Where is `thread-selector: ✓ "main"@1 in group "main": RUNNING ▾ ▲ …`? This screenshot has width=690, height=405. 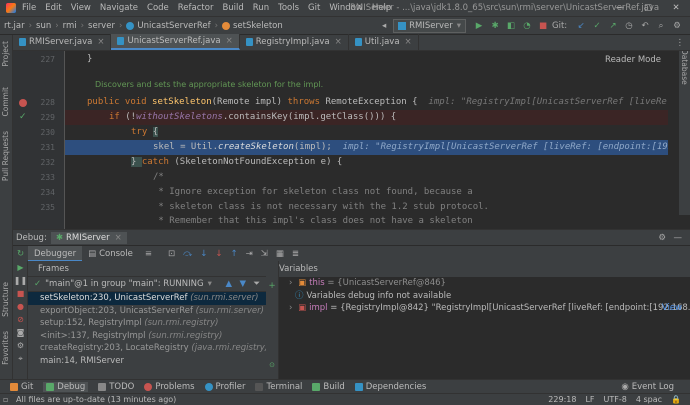
thread-selector: ✓ "main"@1 in group "main": RUNNING ▾ ▲ … is located at coordinates (147, 284).